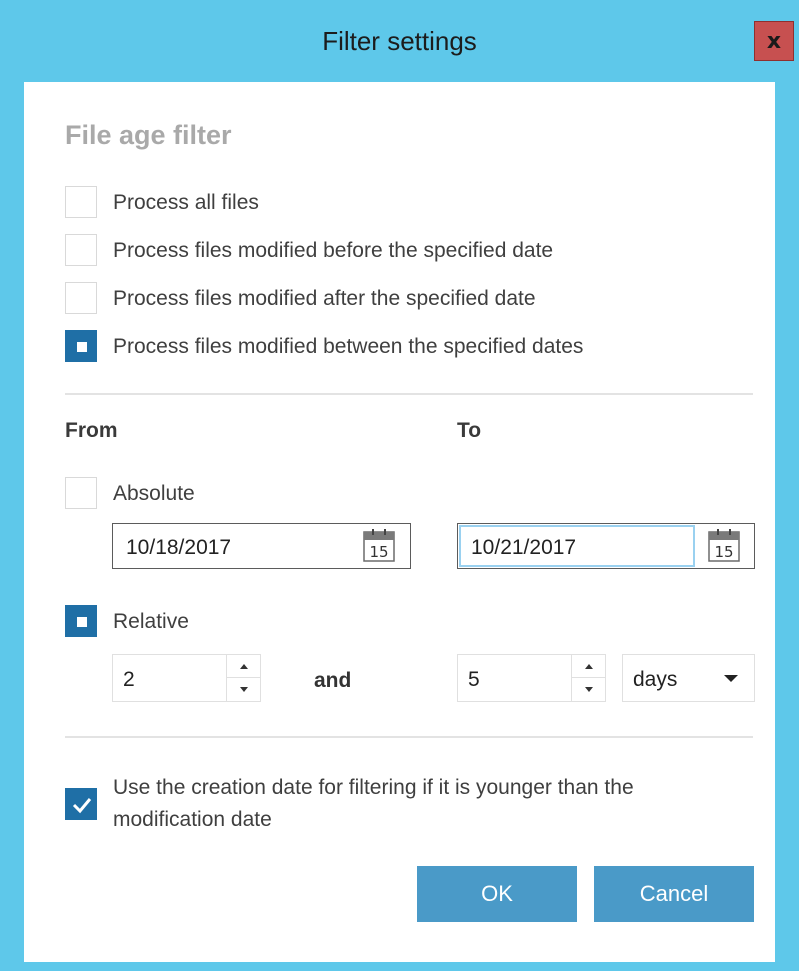  I want to click on title-bar: Filter settings x, so click(399, 41).